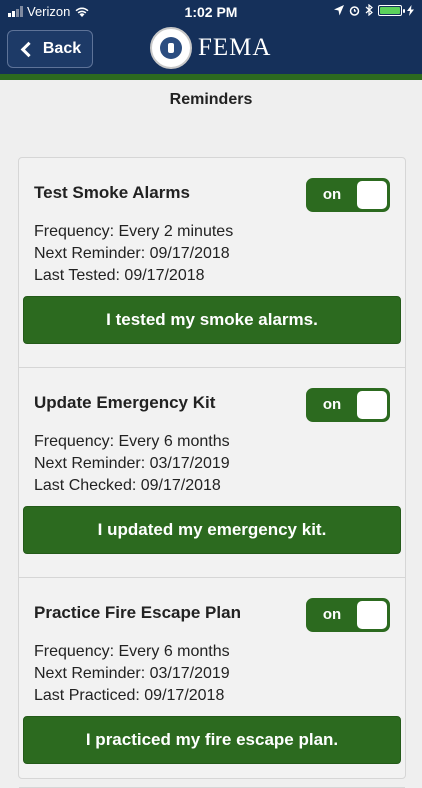 The height and width of the screenshot is (788, 422). I want to click on page-title: Reminders, so click(211, 99).